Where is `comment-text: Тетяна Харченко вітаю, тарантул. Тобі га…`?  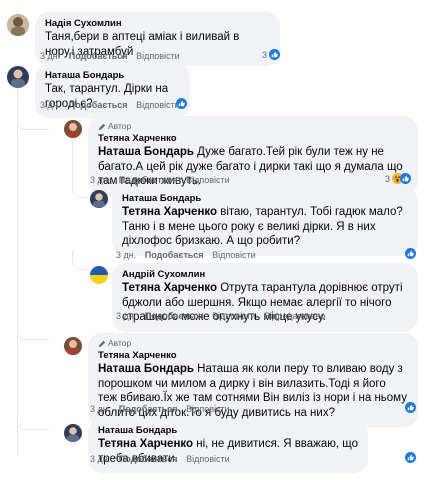
comment-text: Тетяна Харченко вітаю, тарантул. Тобі га… is located at coordinates (262, 226).